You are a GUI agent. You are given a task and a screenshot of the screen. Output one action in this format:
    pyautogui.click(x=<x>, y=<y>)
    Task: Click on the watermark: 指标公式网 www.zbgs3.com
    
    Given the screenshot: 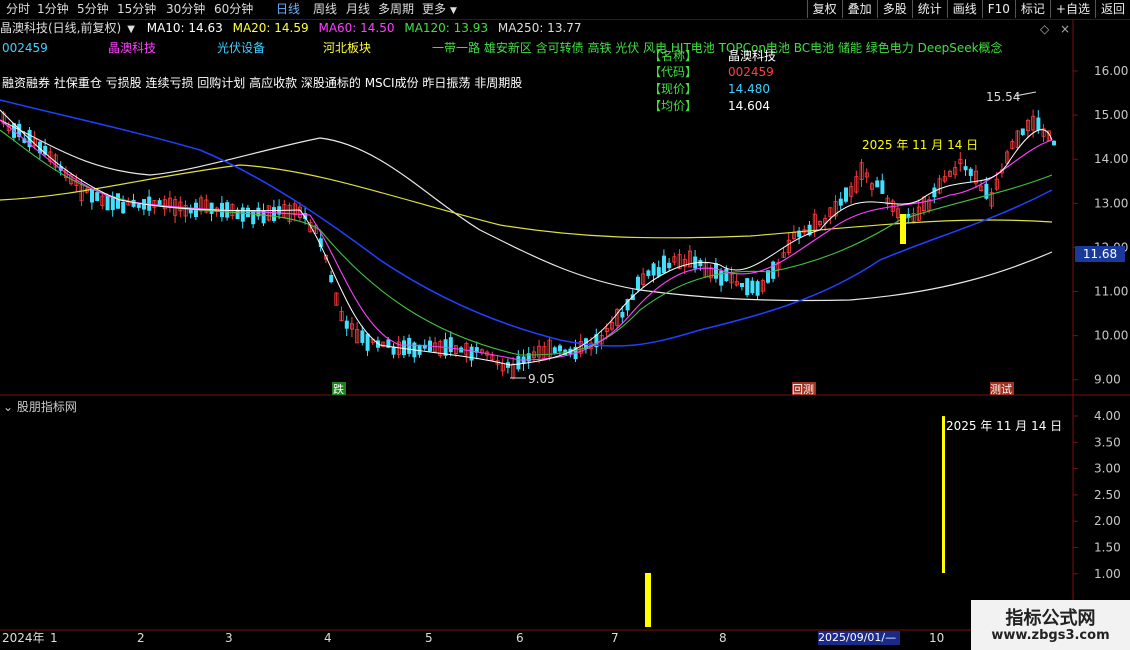 What is the action you would take?
    pyautogui.click(x=1050, y=625)
    